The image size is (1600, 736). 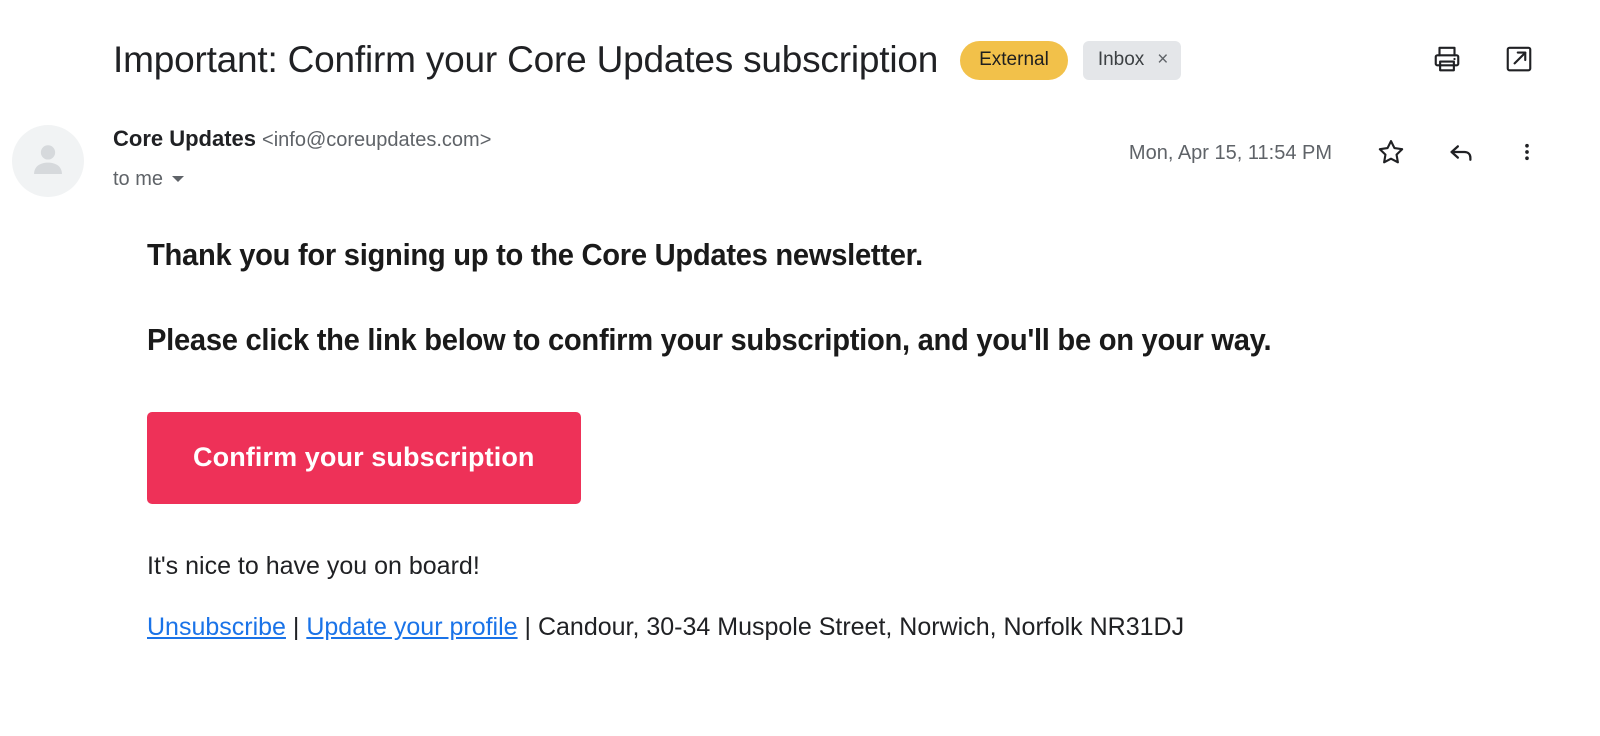 I want to click on person-avatar-icon, so click(x=48, y=161).